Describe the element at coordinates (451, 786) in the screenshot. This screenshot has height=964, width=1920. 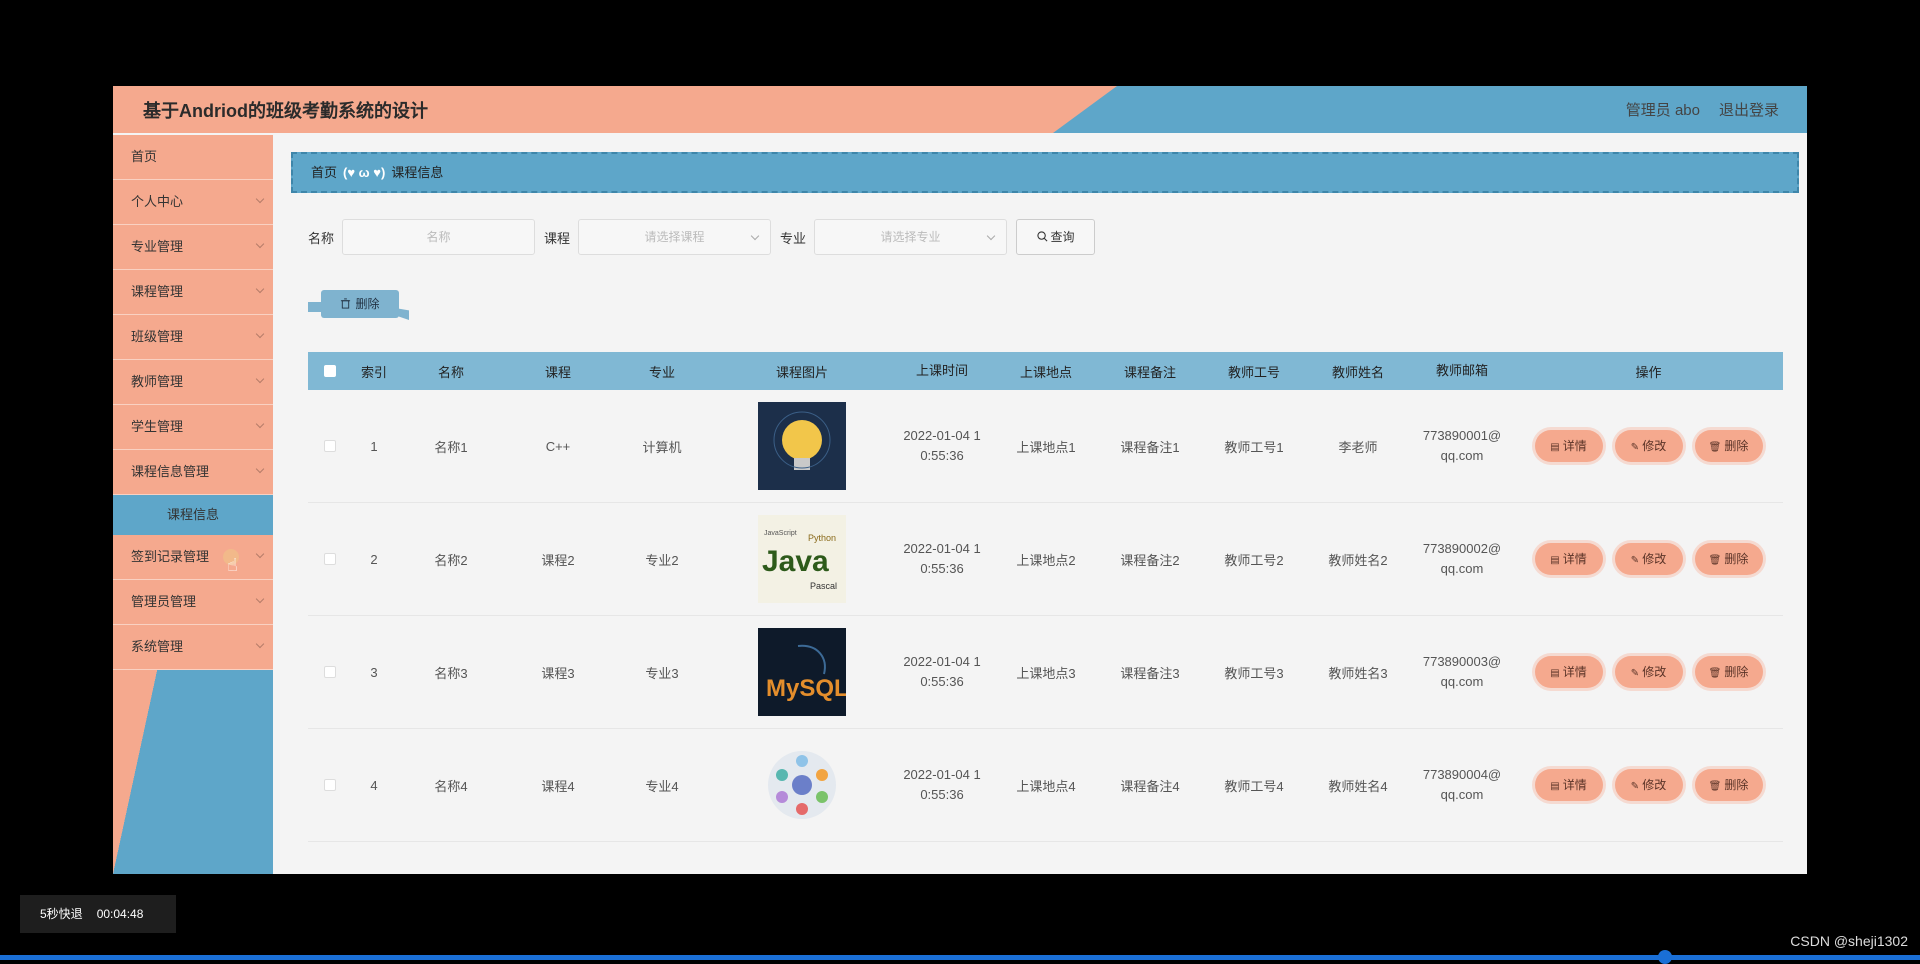
I see `cell-name: 名称4` at that location.